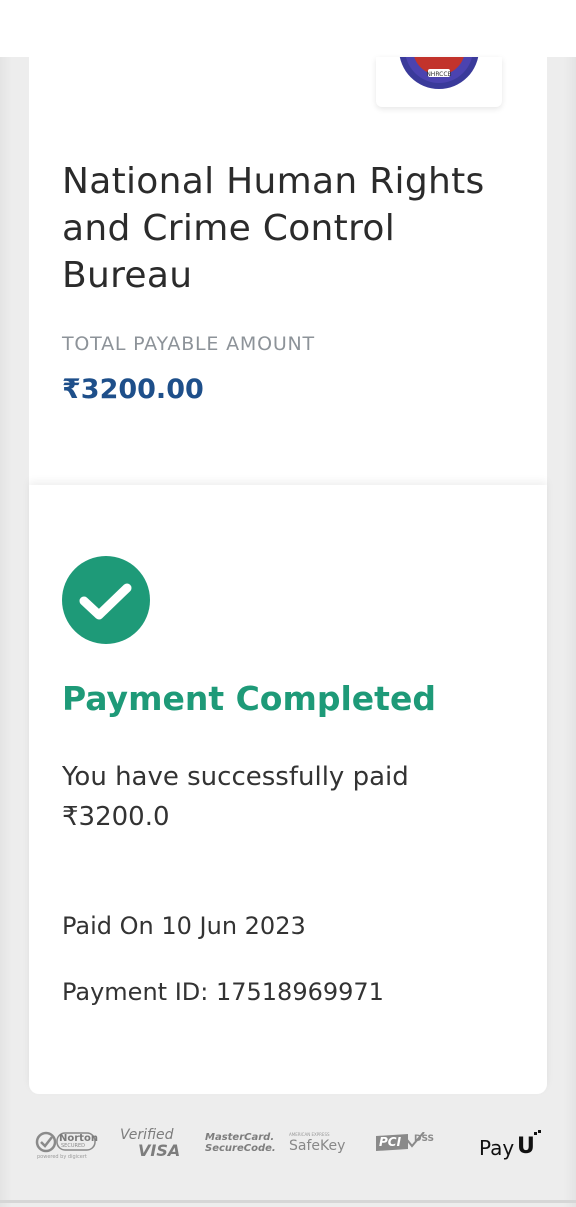 This screenshot has height=1207, width=576. What do you see at coordinates (407, 1143) in the screenshot?
I see `pci-dss-badge: PCI DSS` at bounding box center [407, 1143].